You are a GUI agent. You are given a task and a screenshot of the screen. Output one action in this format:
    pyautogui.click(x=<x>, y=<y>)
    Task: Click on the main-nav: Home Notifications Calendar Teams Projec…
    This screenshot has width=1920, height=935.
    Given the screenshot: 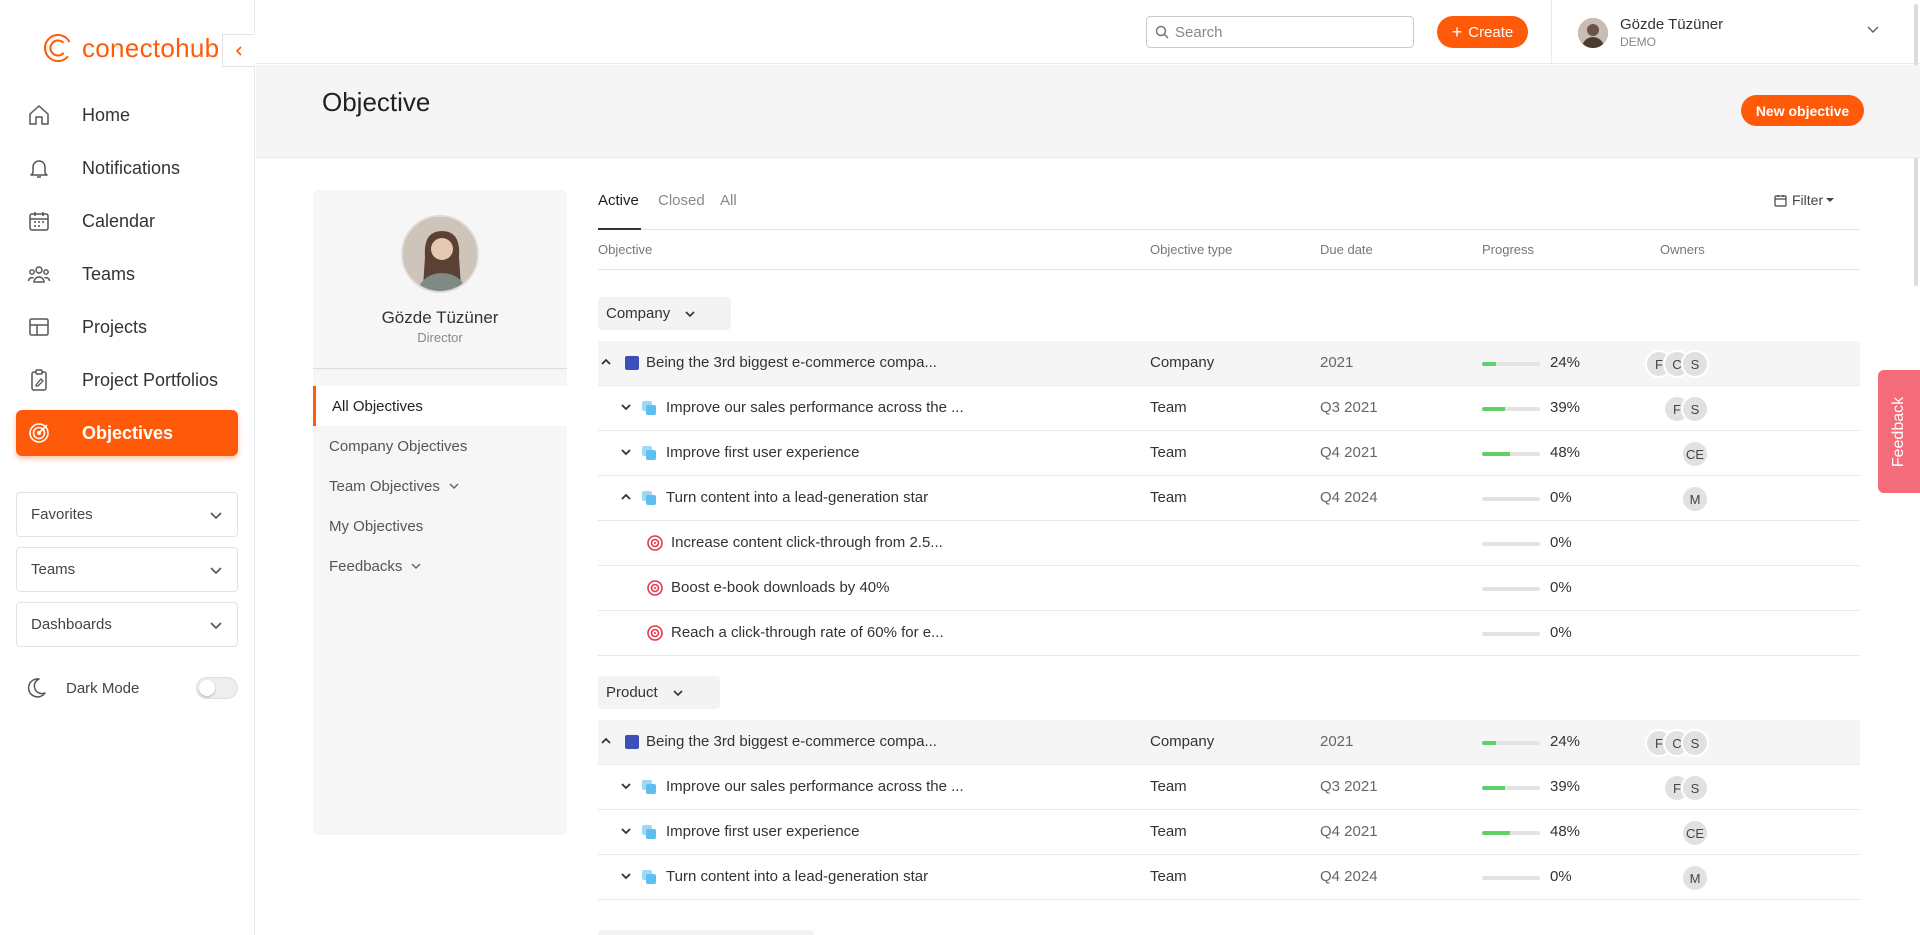 What is the action you would take?
    pyautogui.click(x=127, y=277)
    